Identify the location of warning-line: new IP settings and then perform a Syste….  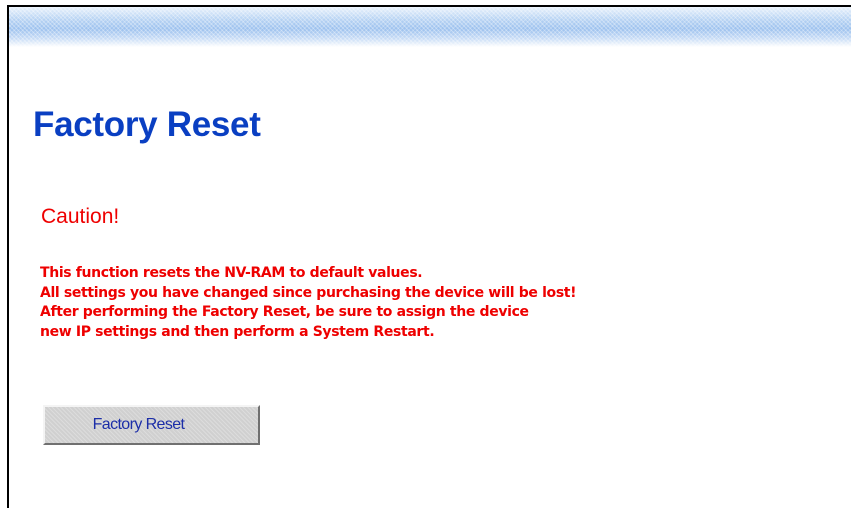
(237, 331).